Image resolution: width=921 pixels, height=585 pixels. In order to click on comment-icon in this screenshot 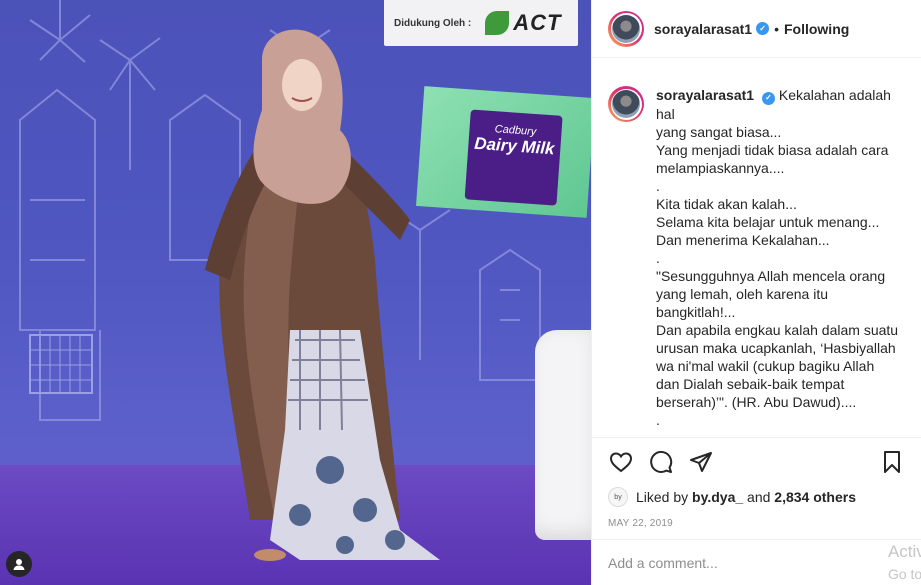, I will do `click(661, 462)`.